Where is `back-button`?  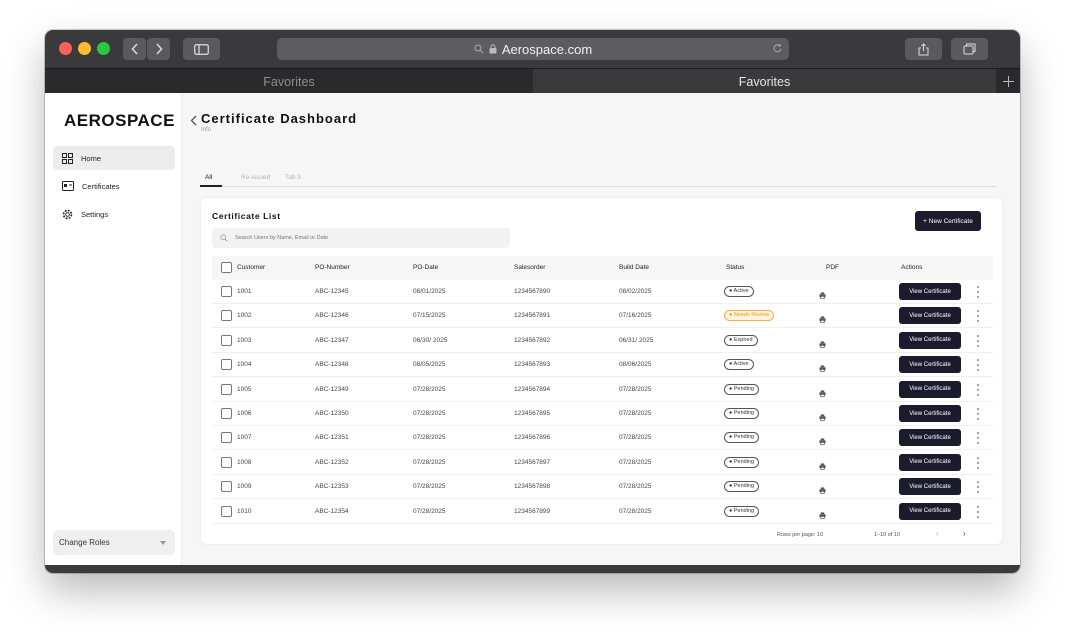
back-button is located at coordinates (134, 49).